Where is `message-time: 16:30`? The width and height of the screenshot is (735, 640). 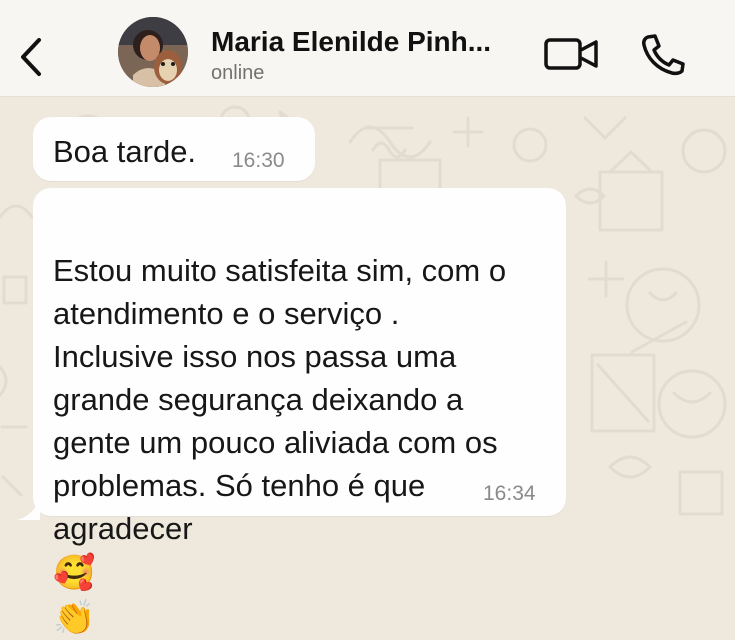
message-time: 16:30 is located at coordinates (258, 160).